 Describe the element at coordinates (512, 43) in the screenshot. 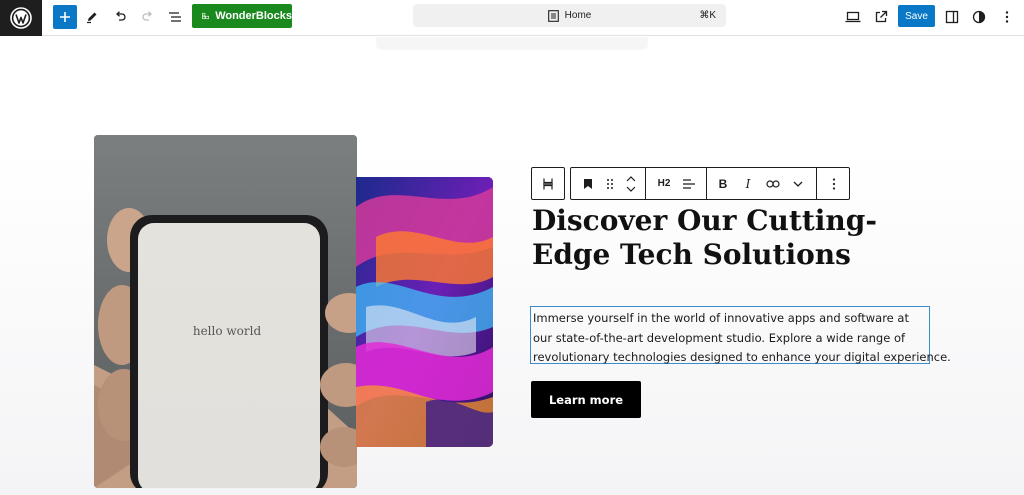

I see `previous-block` at that location.